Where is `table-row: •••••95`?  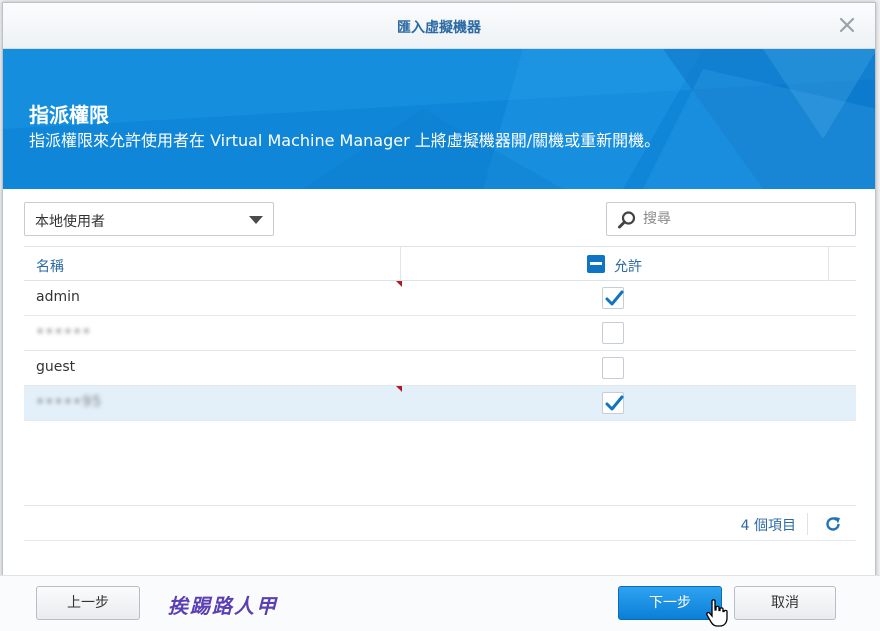
table-row: •••••95 is located at coordinates (440, 403).